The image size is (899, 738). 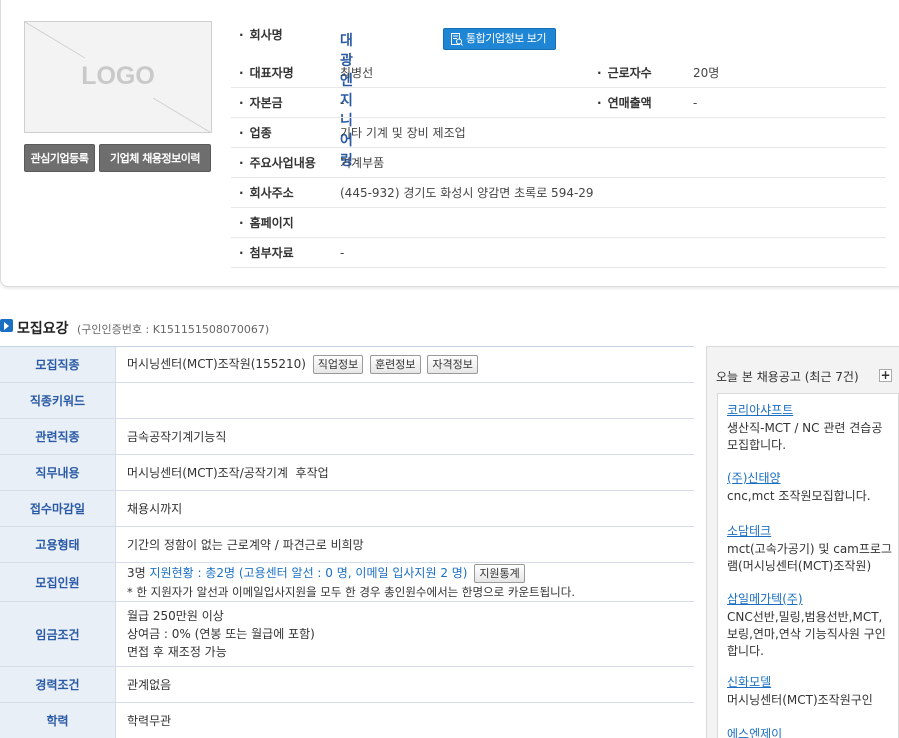 What do you see at coordinates (810, 691) in the screenshot?
I see `list-item: 신화모델 머시닝센터(MCT)조작원구인` at bounding box center [810, 691].